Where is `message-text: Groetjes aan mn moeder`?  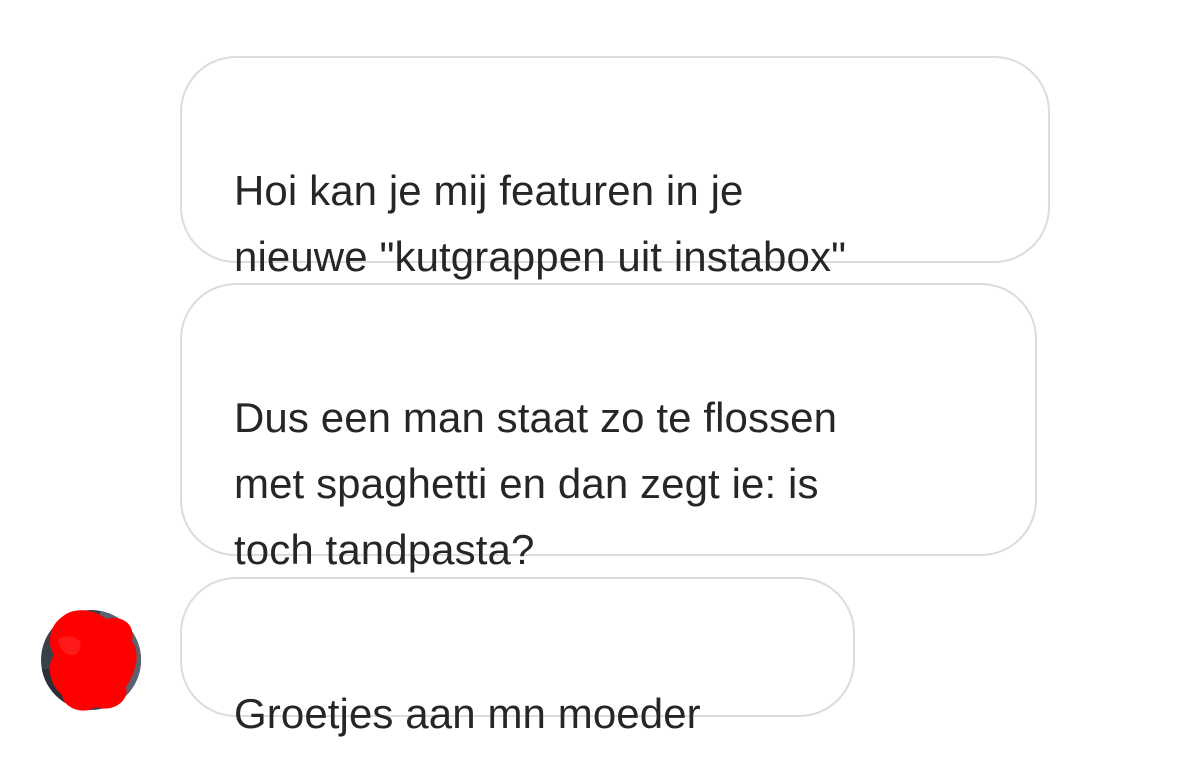 message-text: Groetjes aan mn moeder is located at coordinates (467, 713).